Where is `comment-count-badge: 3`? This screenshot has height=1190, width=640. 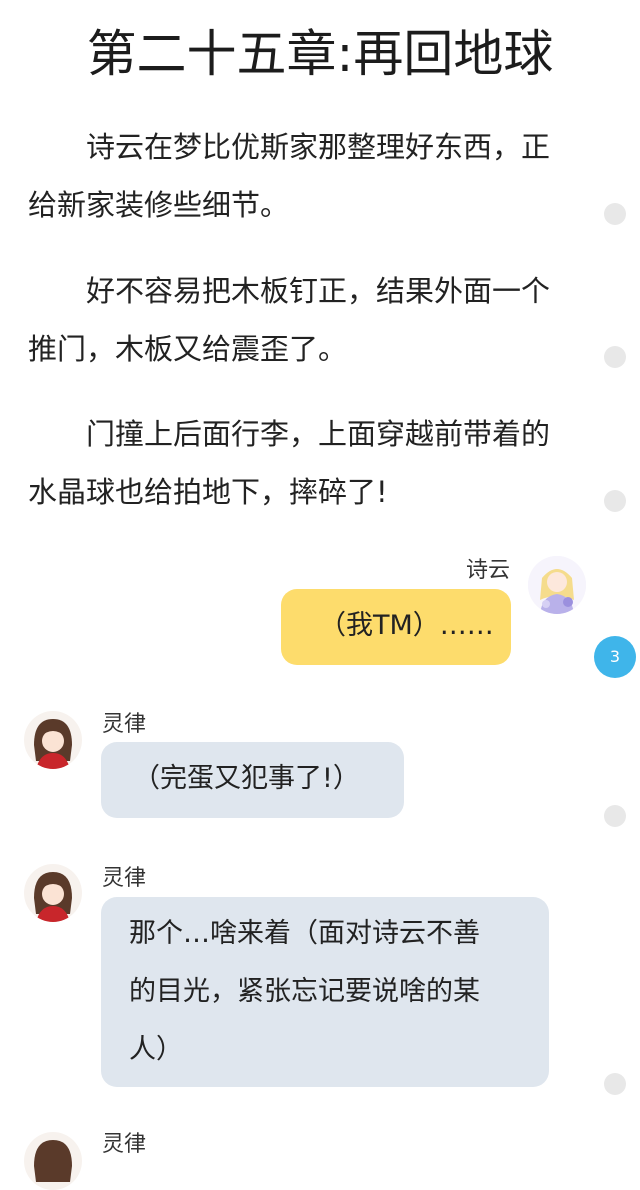 comment-count-badge: 3 is located at coordinates (615, 657).